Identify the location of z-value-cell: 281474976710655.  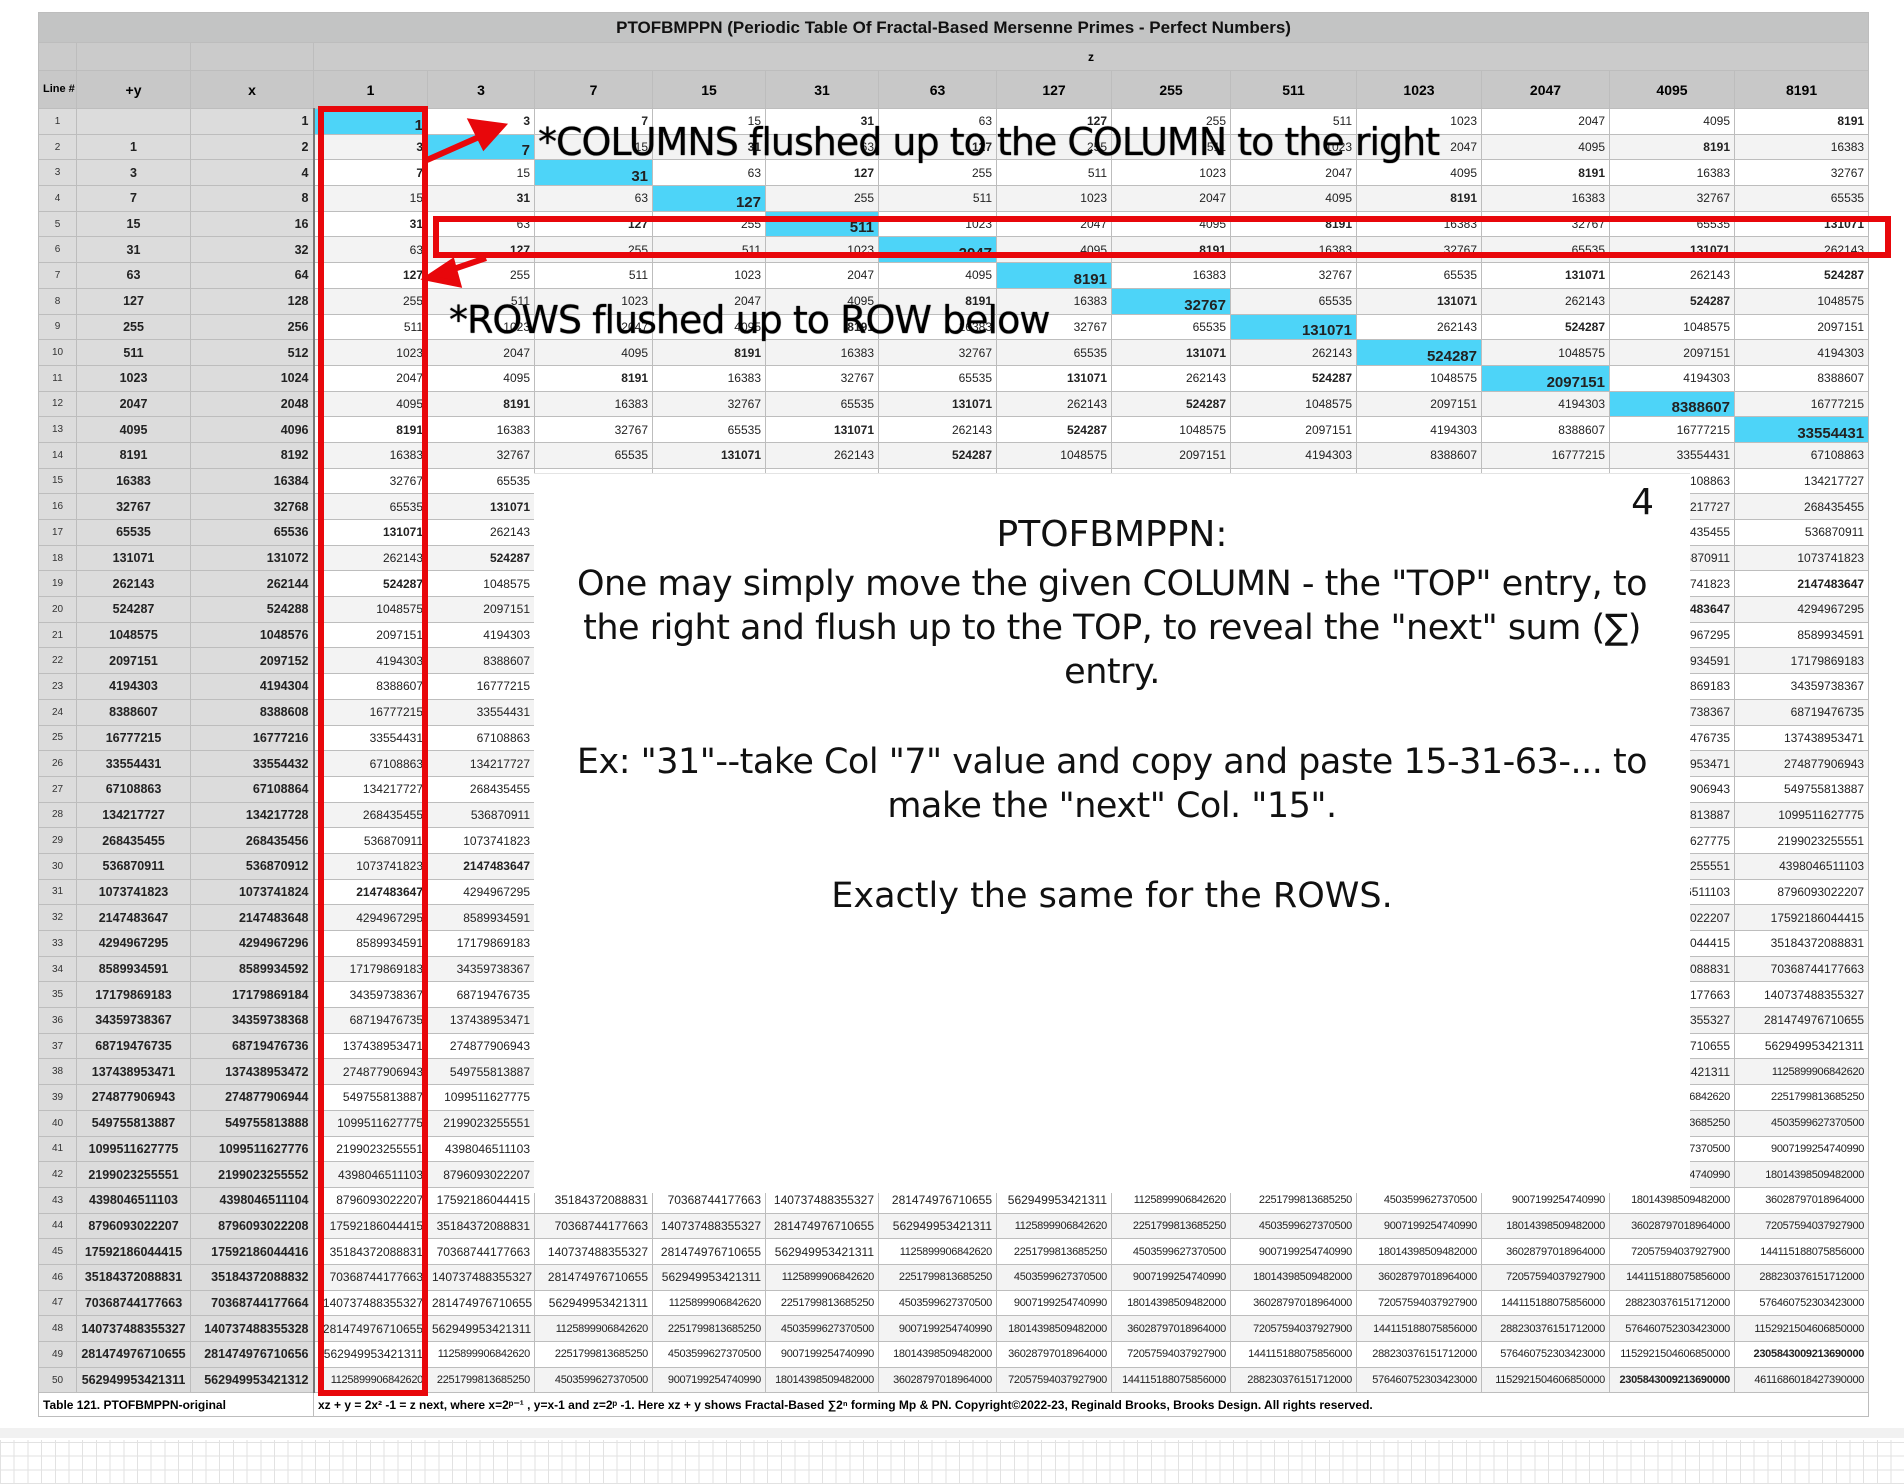
(481, 1303).